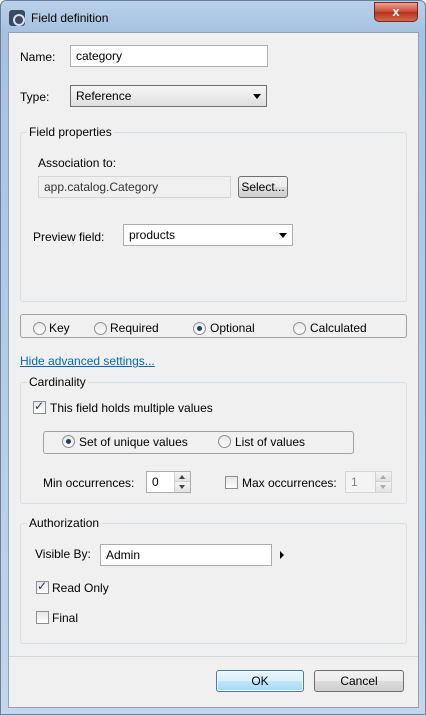 The image size is (426, 715). What do you see at coordinates (38, 57) in the screenshot?
I see `name-label: Name:` at bounding box center [38, 57].